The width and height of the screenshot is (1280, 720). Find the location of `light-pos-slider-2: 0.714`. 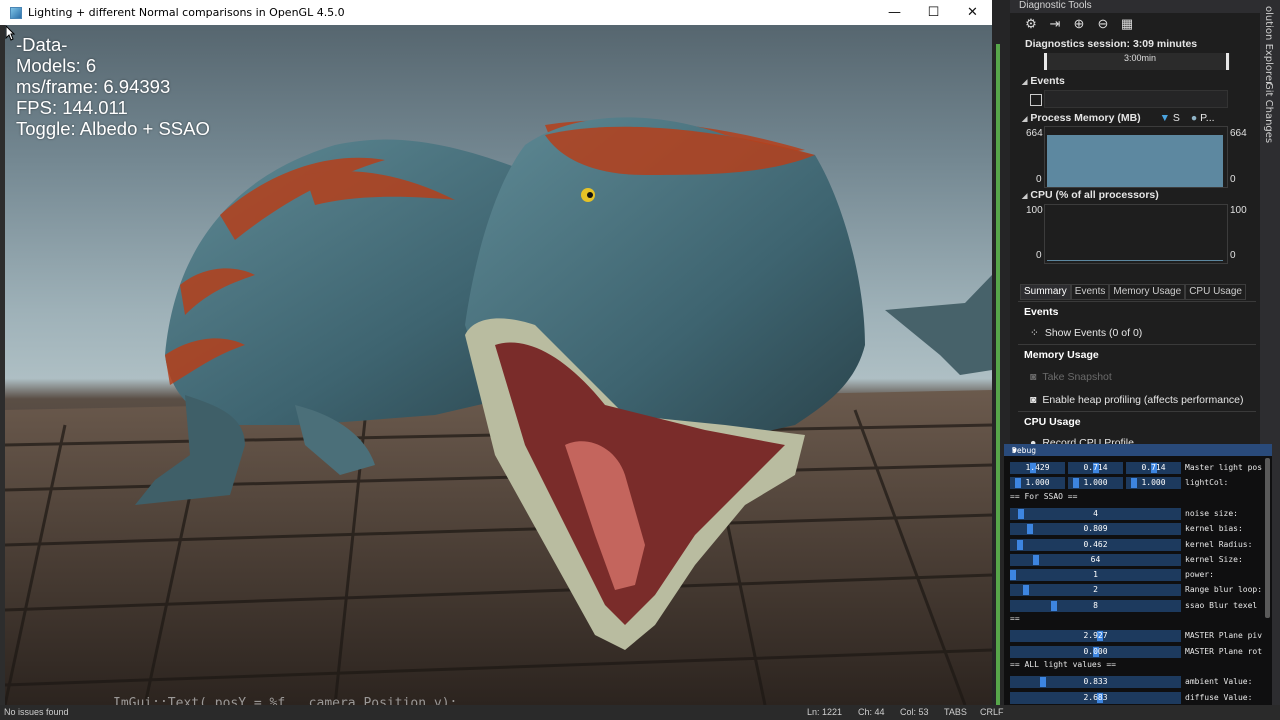

light-pos-slider-2: 0.714 is located at coordinates (1153, 468).